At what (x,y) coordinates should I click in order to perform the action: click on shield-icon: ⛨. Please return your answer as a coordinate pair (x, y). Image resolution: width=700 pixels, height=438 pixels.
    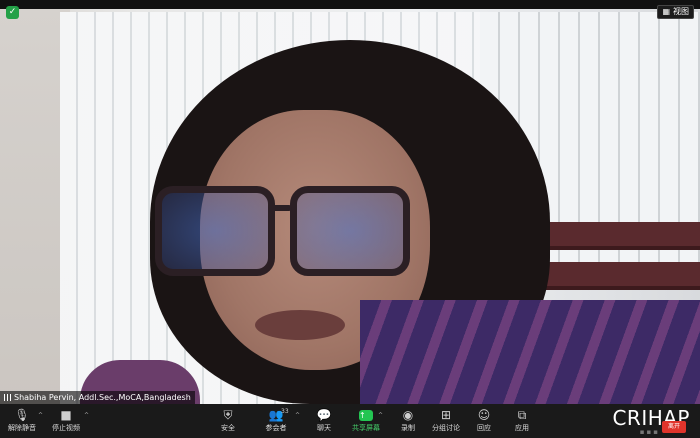
    Looking at the image, I should click on (228, 415).